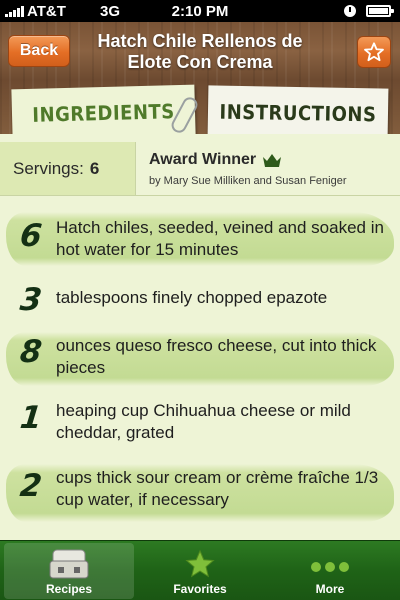 This screenshot has height=600, width=400. Describe the element at coordinates (330, 589) in the screenshot. I see `tabbar-more-label: More` at that location.